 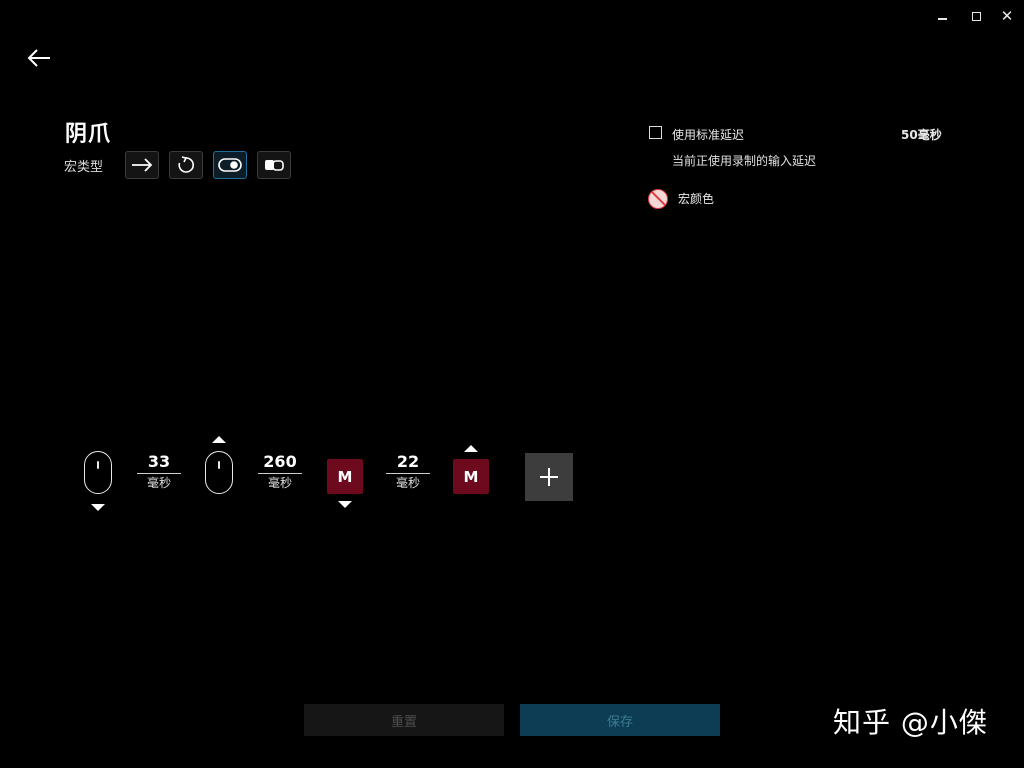 I want to click on save-button: 保存, so click(x=620, y=720).